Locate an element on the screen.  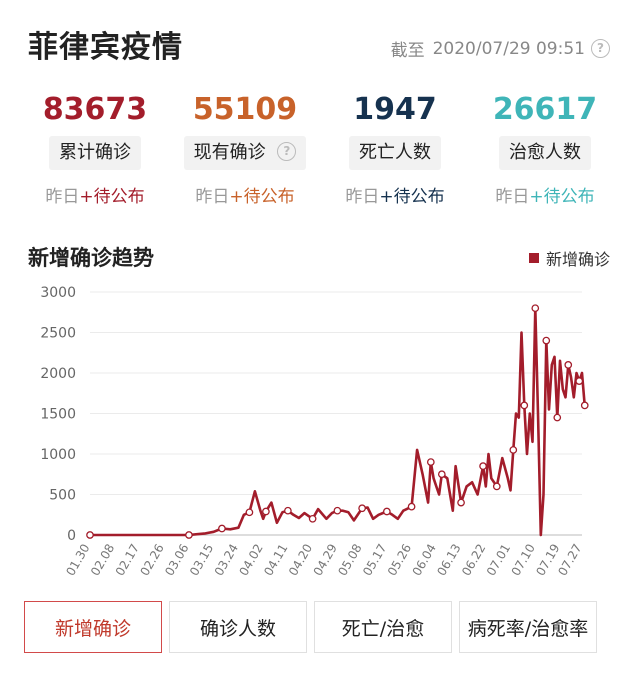
y-tick-label: 2000 is located at coordinates (58, 374).